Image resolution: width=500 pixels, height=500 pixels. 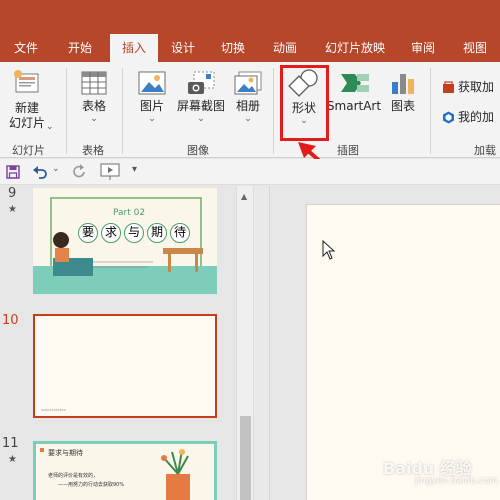 What do you see at coordinates (250, 172) in the screenshot?
I see `quick-access-toolbar: ⌄ ▾` at bounding box center [250, 172].